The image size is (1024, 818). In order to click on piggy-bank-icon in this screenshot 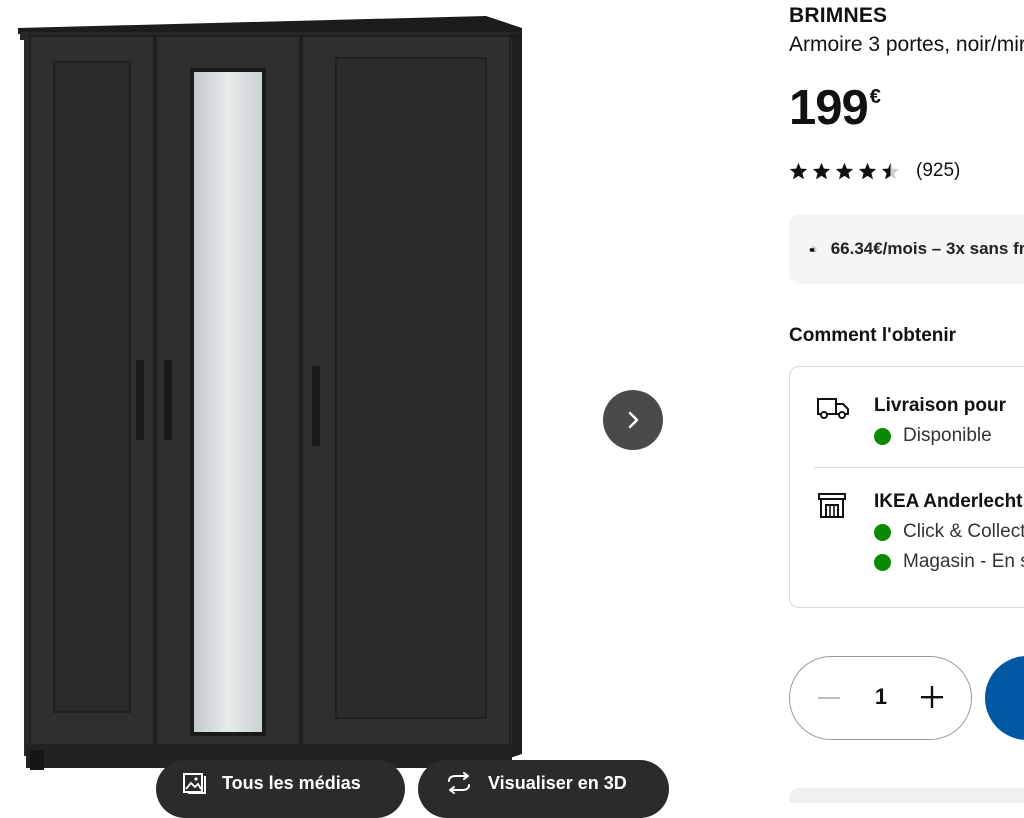, I will do `click(813, 249)`.